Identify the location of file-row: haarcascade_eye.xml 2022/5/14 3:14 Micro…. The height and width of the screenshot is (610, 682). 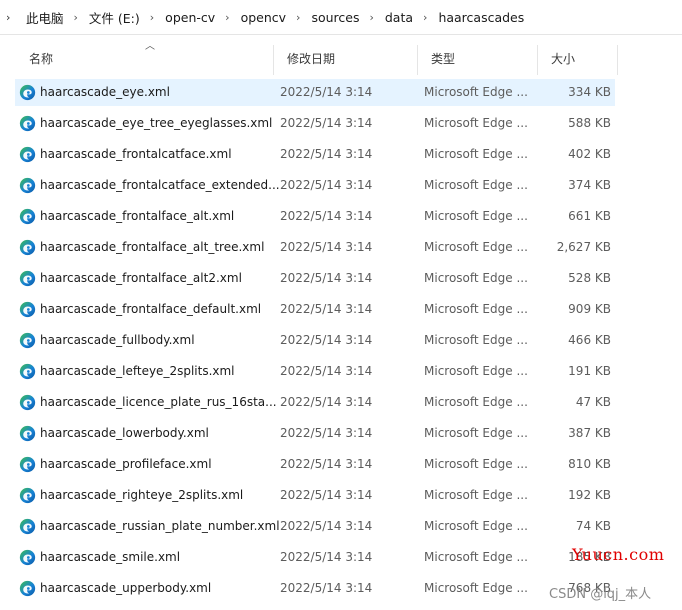
(317, 93).